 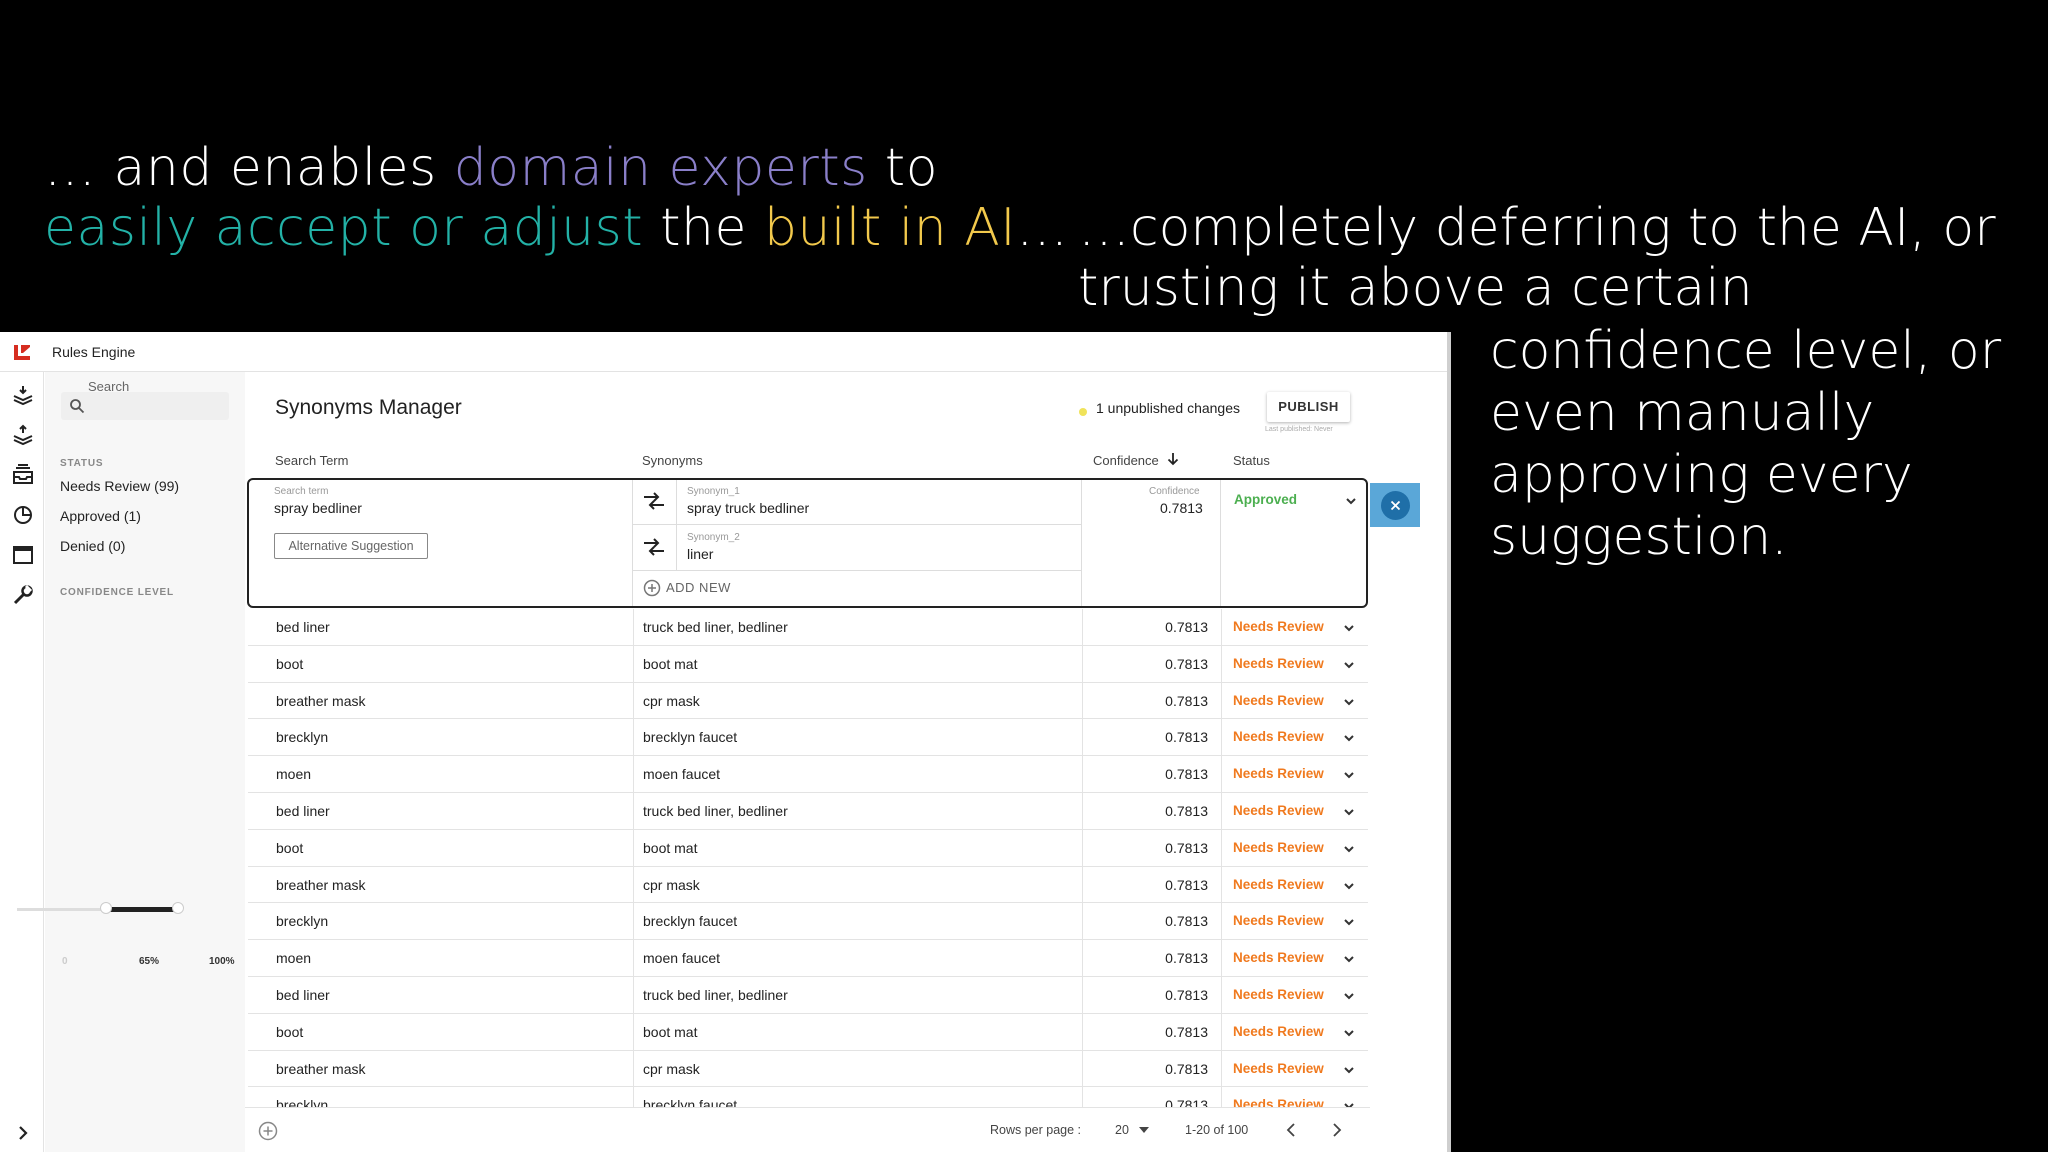 I want to click on inbox-icon, so click(x=23, y=475).